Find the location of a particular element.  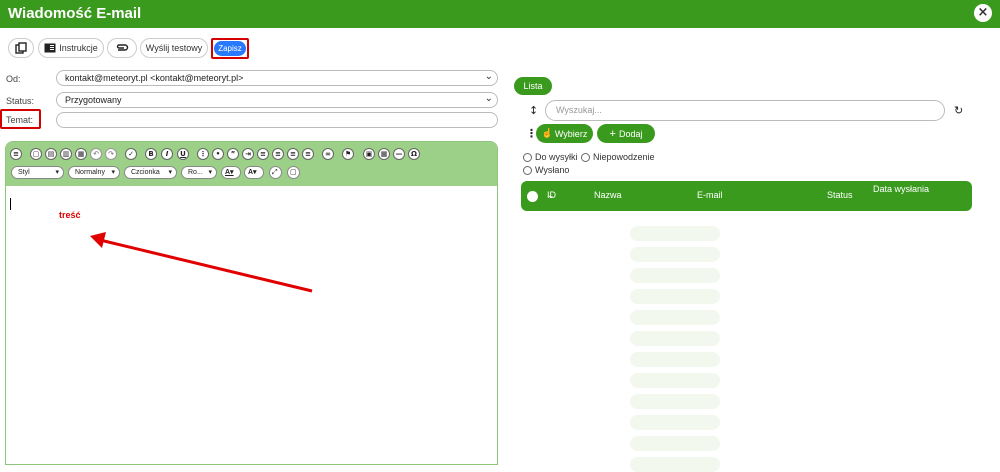

refresh-icon: ↻ is located at coordinates (958, 110).